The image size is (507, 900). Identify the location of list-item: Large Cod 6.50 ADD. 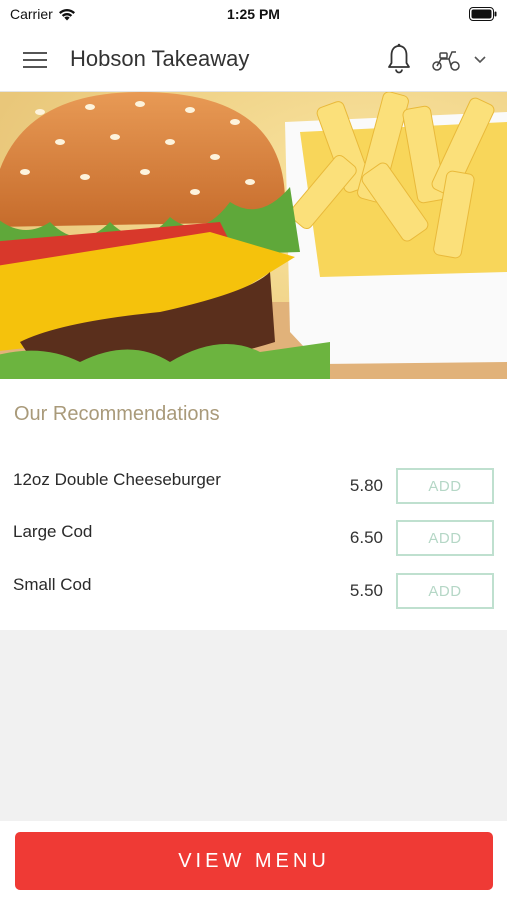
(253, 540).